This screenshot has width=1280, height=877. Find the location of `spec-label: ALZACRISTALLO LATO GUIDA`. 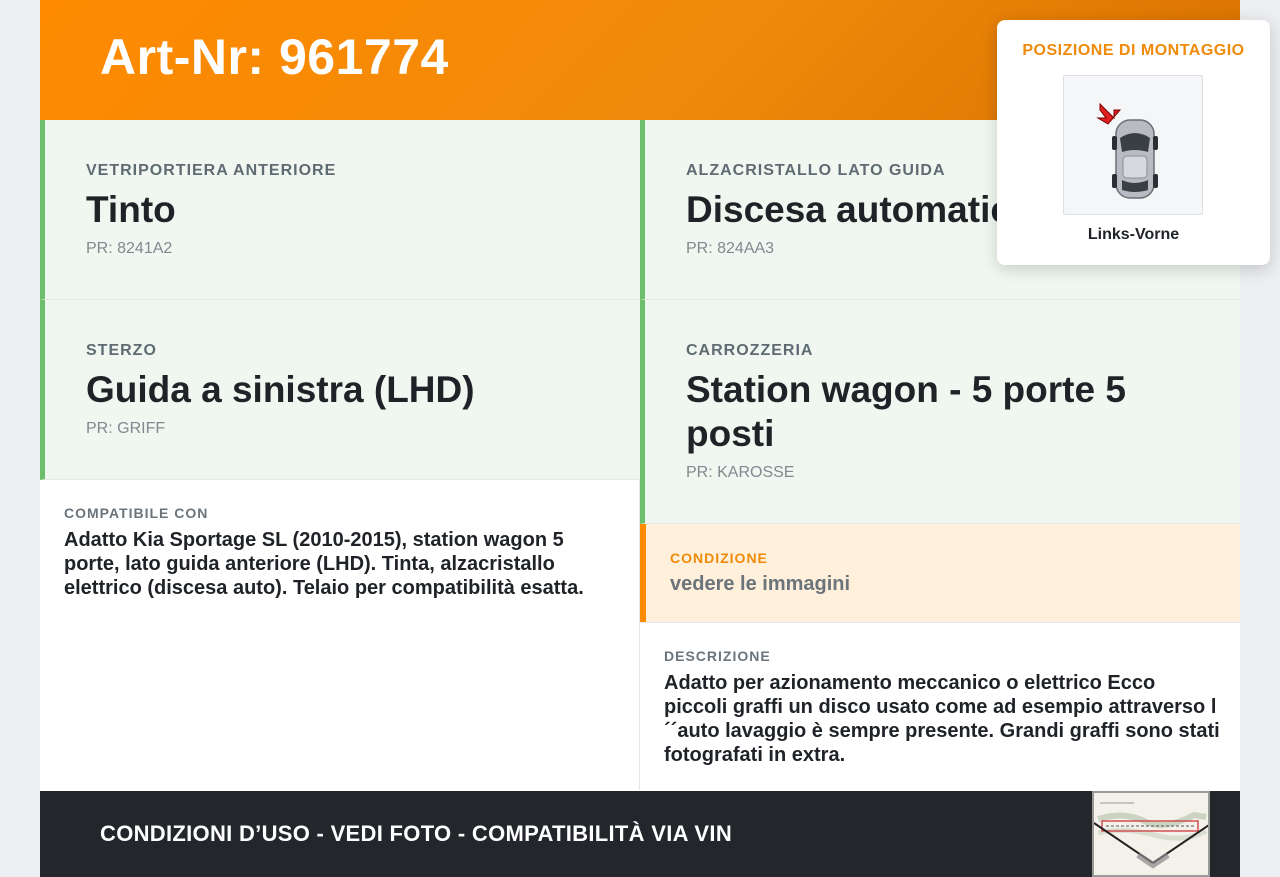

spec-label: ALZACRISTALLO LATO GUIDA is located at coordinates (816, 170).